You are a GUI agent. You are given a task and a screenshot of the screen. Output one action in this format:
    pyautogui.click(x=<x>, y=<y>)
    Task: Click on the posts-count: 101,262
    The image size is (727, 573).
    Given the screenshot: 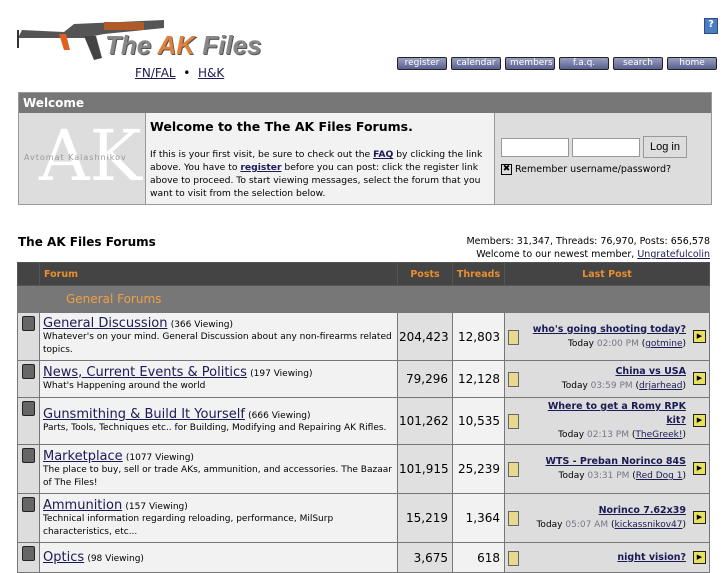 What is the action you would take?
    pyautogui.click(x=425, y=421)
    